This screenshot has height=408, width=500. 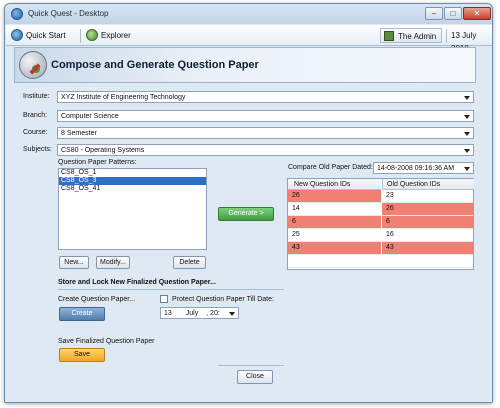 What do you see at coordinates (389, 36) in the screenshot?
I see `user-icon` at bounding box center [389, 36].